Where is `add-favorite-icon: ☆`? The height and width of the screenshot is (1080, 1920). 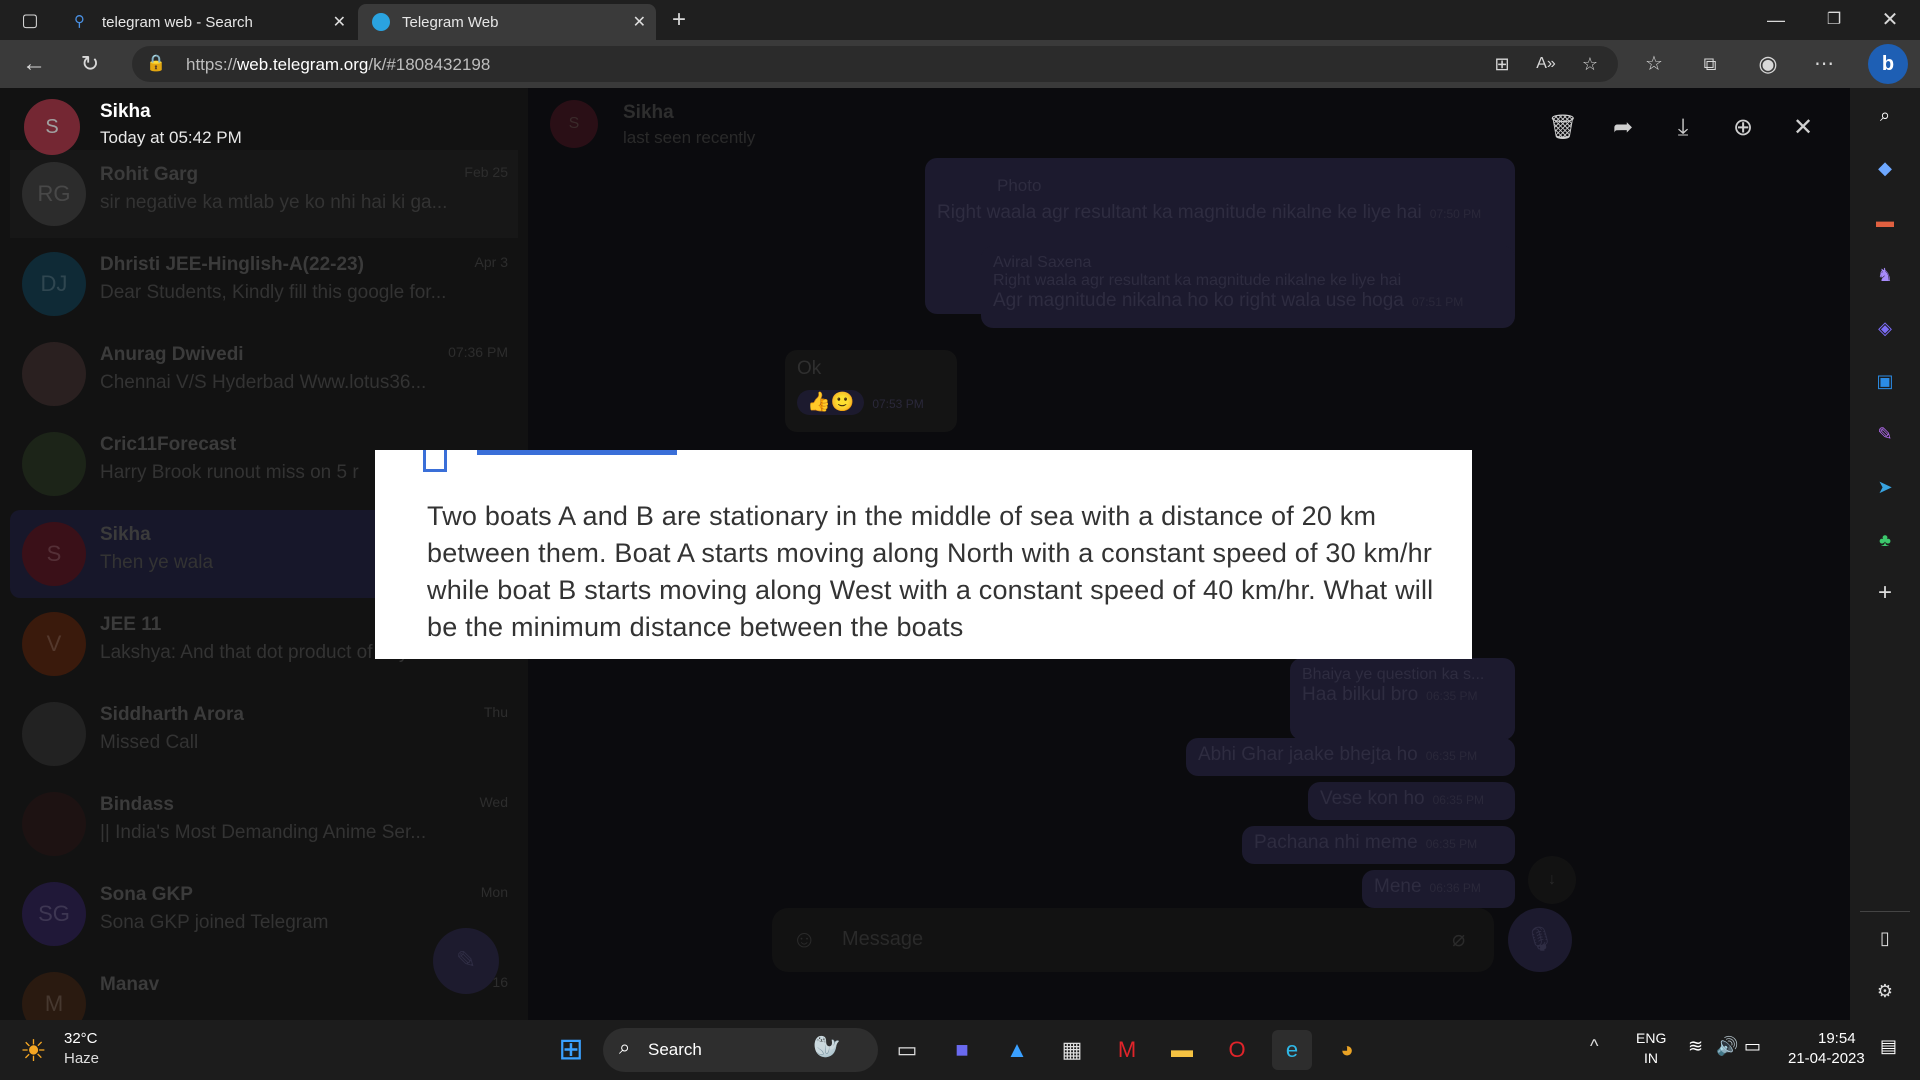 add-favorite-icon: ☆ is located at coordinates (1590, 64).